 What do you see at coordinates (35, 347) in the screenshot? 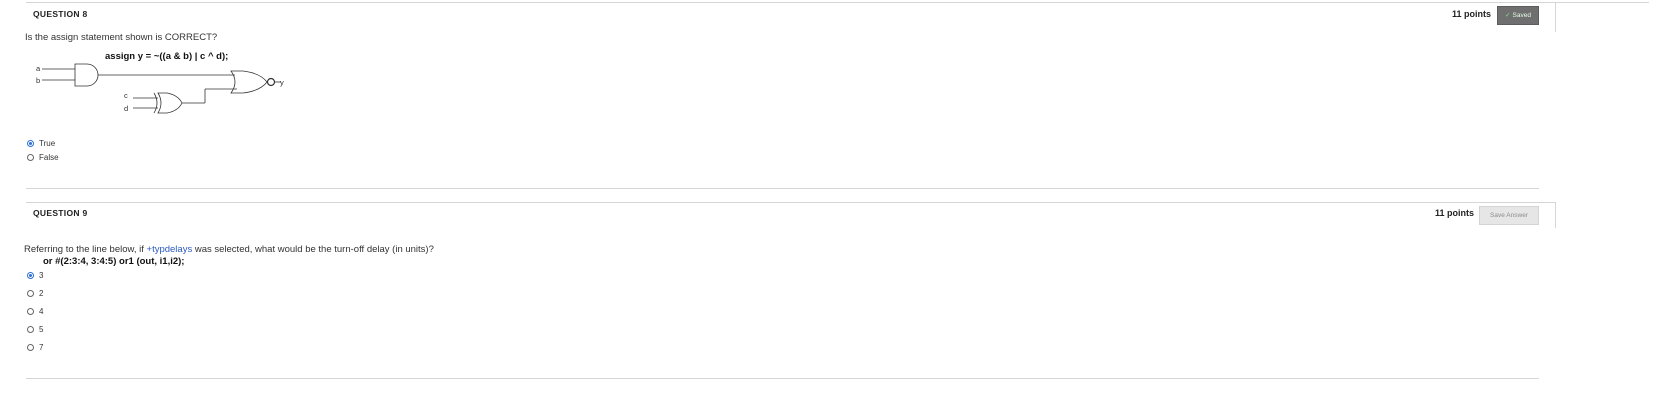
I see `option-7: 7` at bounding box center [35, 347].